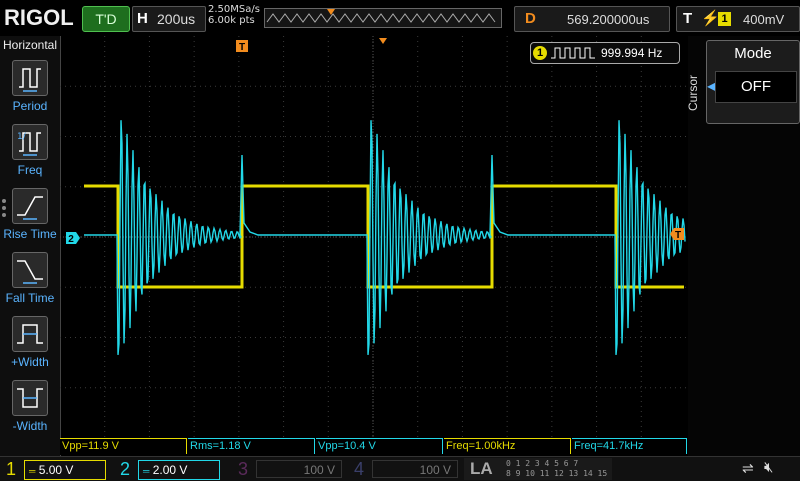 Image resolution: width=800 pixels, height=481 pixels. Describe the element at coordinates (30, 78) in the screenshot. I see `period-icon` at that location.